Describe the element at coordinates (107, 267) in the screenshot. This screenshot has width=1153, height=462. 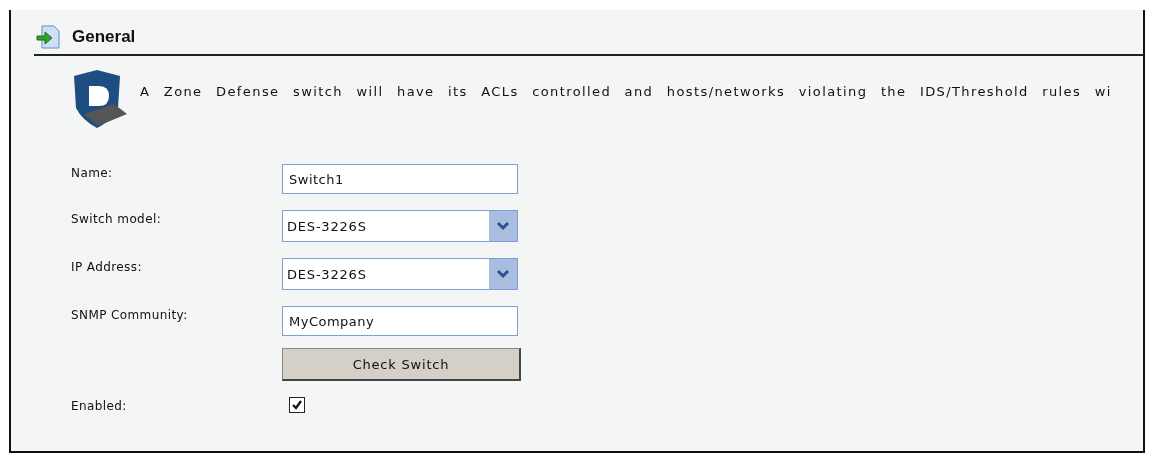
I see `field-label: IP Address:` at that location.